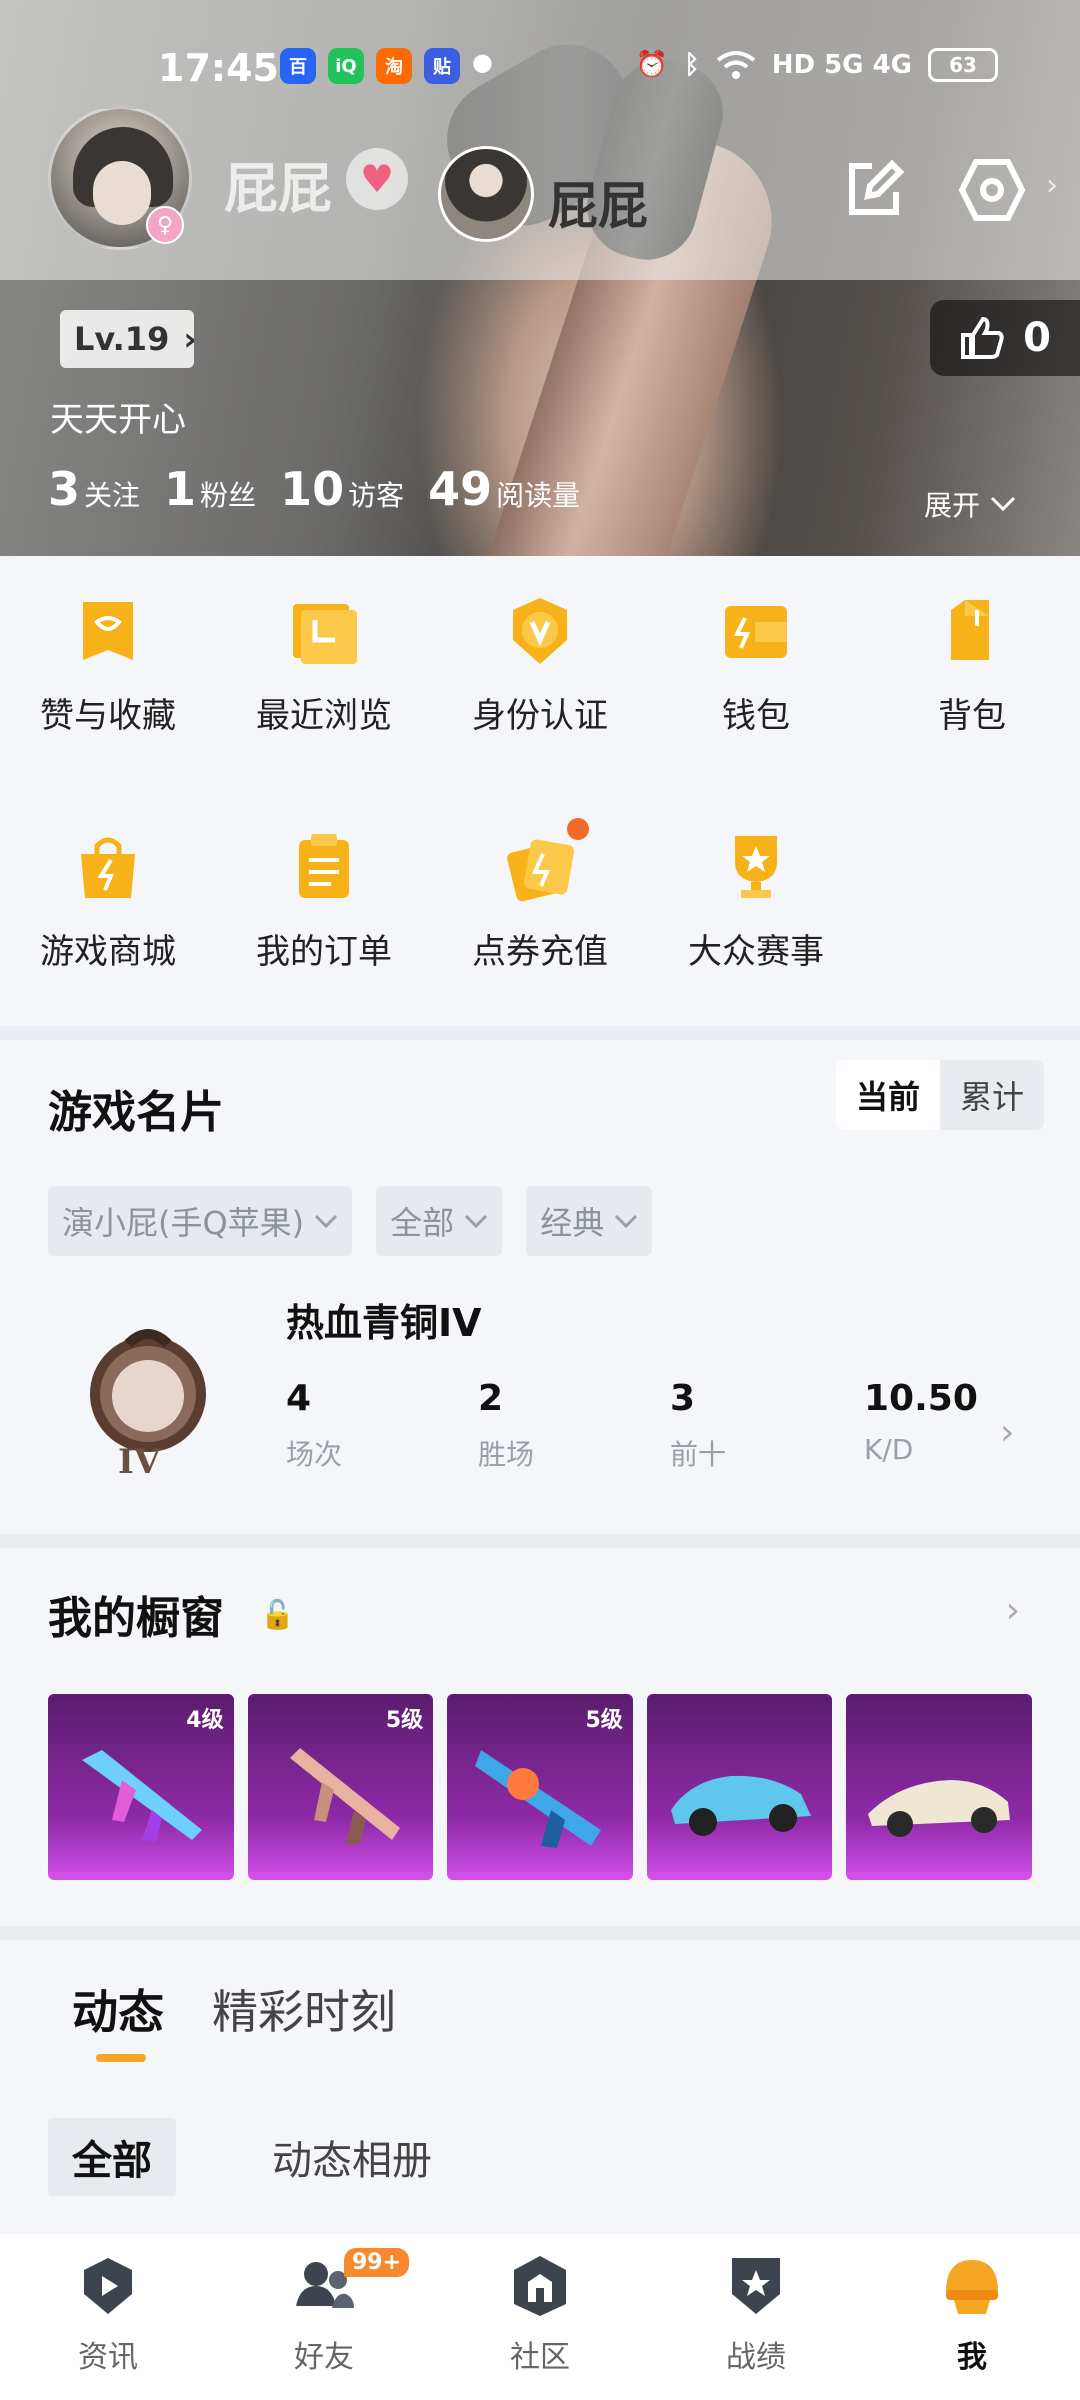 The image size is (1080, 2400). I want to click on news-play-icon, so click(108, 2286).